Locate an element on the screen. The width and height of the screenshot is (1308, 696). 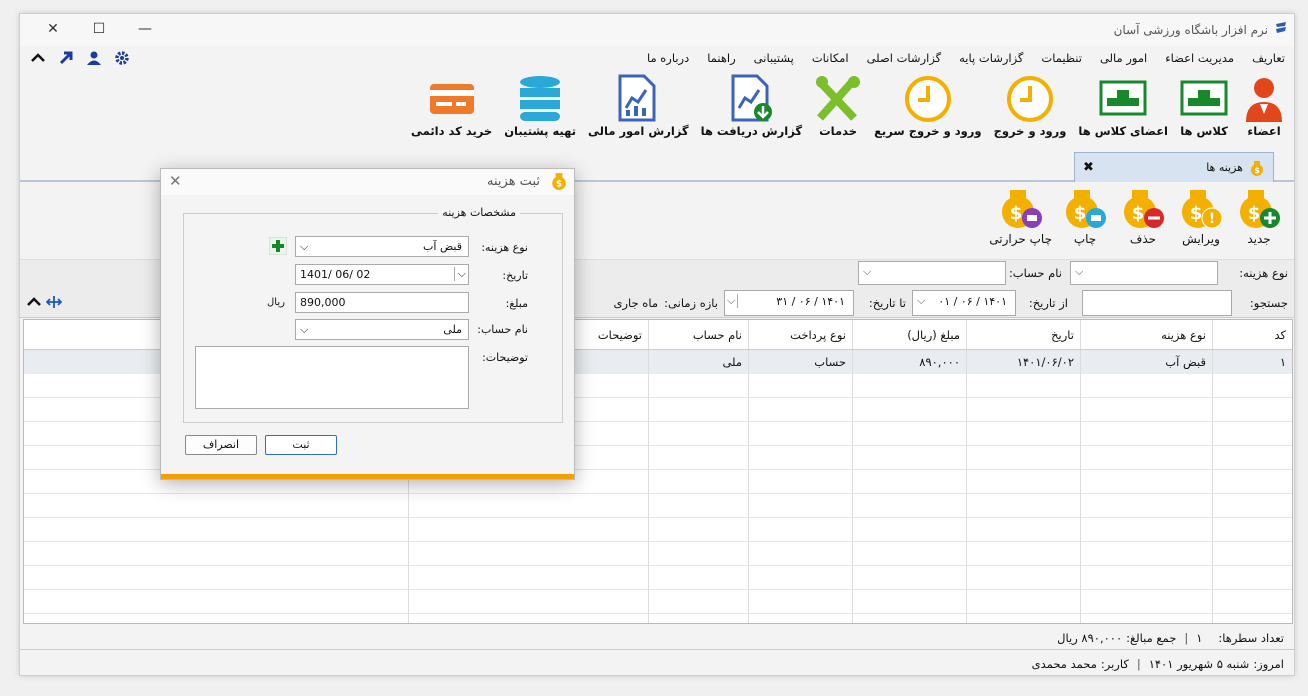
close-window-button: ✕ is located at coordinates (53, 29).